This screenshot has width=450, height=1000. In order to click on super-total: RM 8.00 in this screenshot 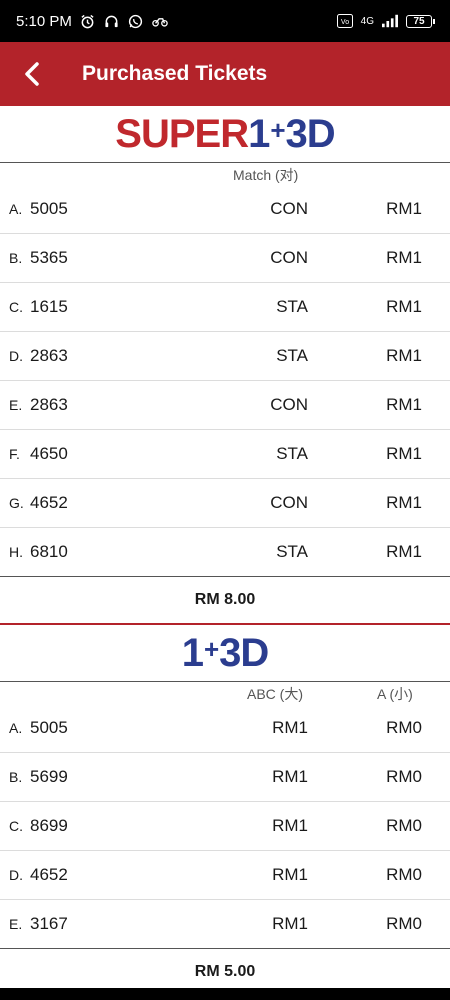, I will do `click(225, 599)`.